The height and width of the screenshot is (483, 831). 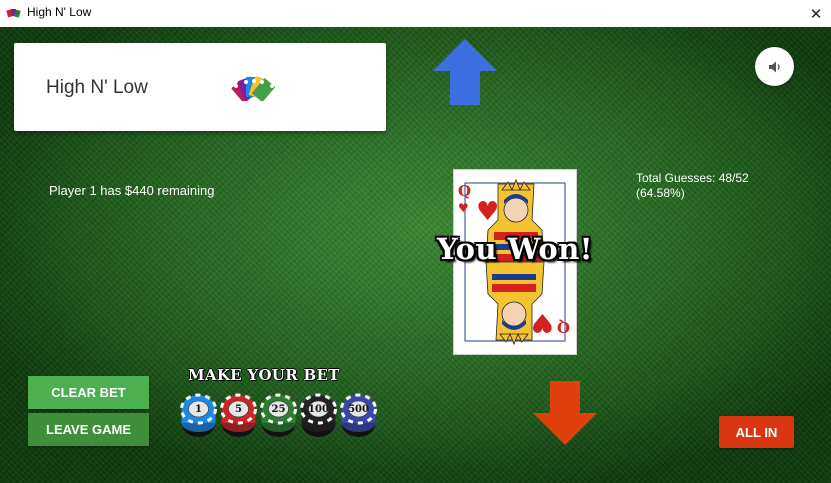 What do you see at coordinates (692, 185) in the screenshot?
I see `total-guesses-stat: Total Guesses: 48/52 (64.58%)` at bounding box center [692, 185].